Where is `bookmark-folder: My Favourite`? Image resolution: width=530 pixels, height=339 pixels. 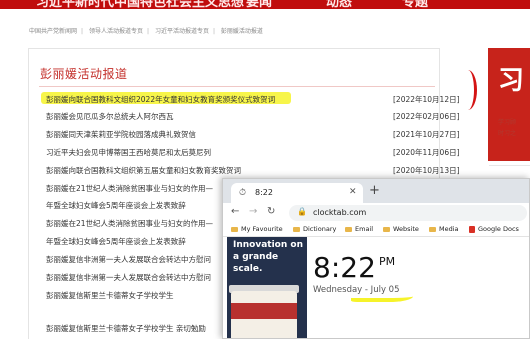 bookmark-folder: My Favourite is located at coordinates (257, 229).